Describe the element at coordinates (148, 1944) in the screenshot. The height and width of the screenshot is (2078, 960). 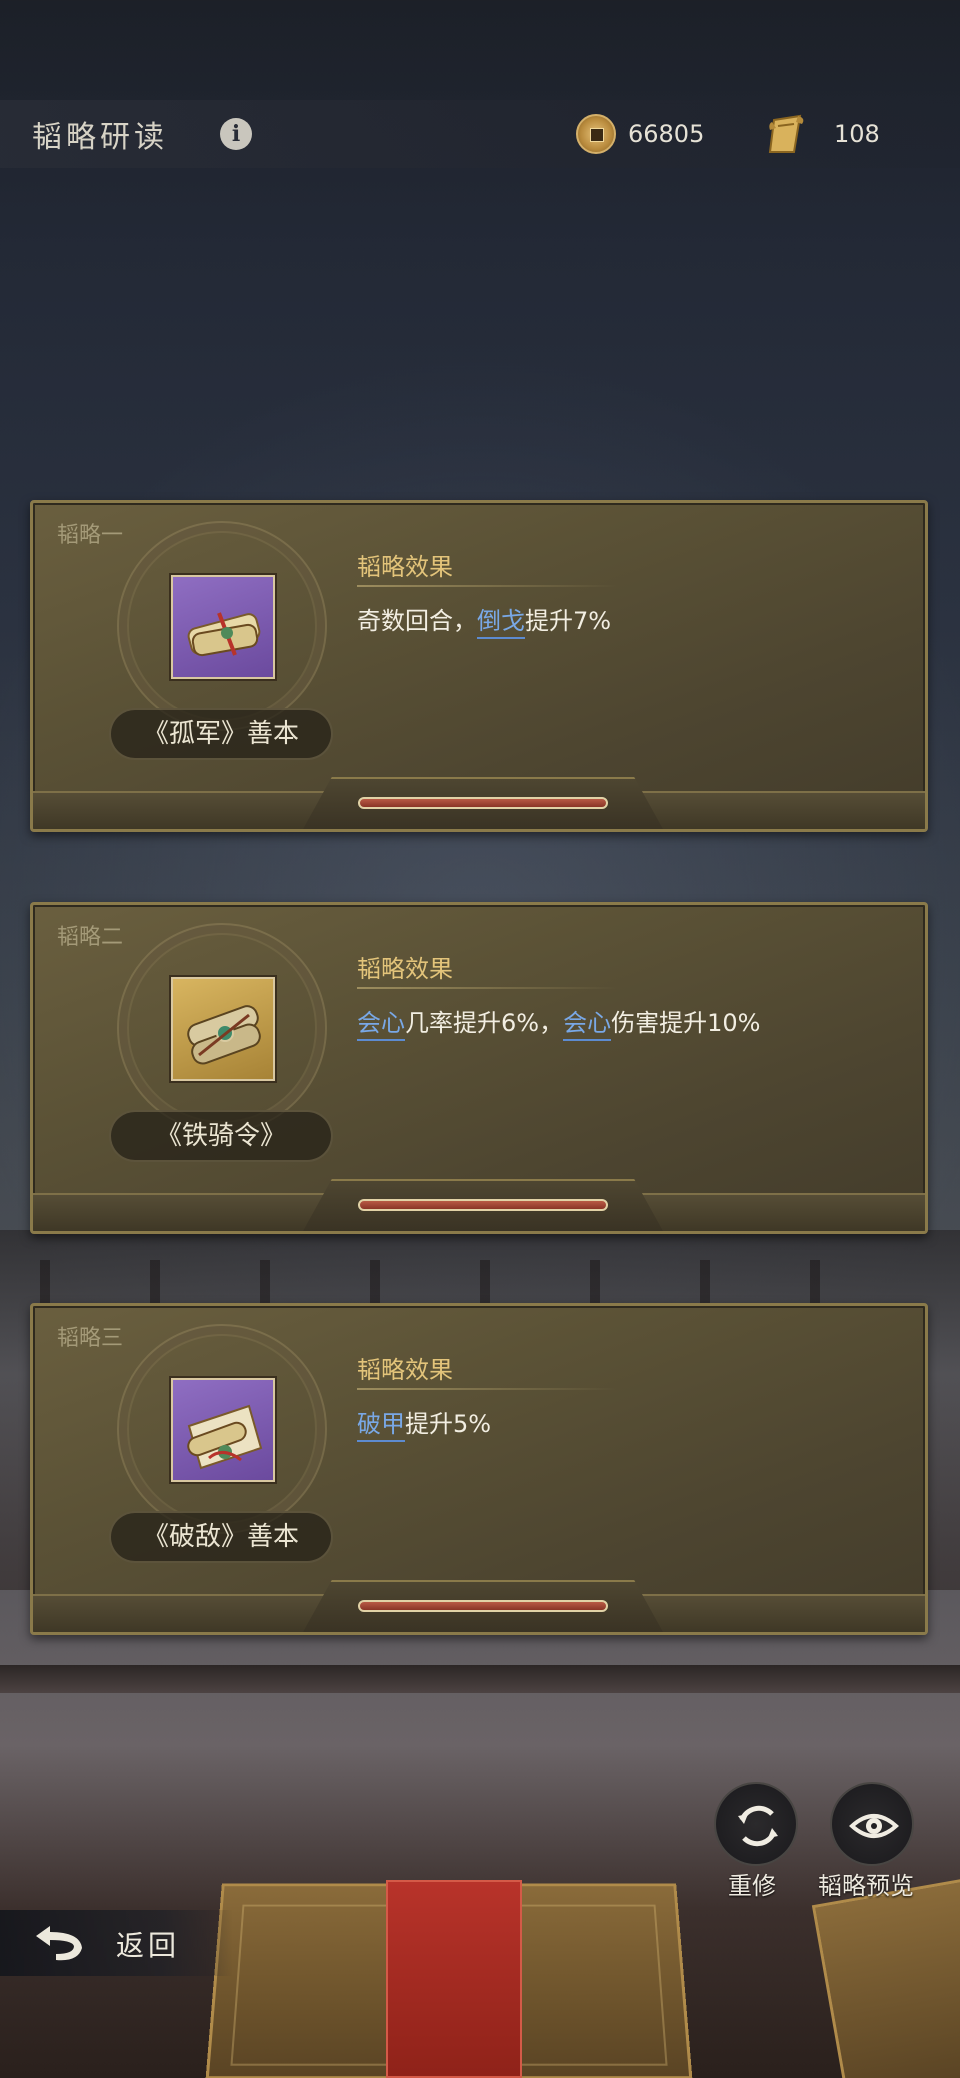
I see `back-label: 返回` at that location.